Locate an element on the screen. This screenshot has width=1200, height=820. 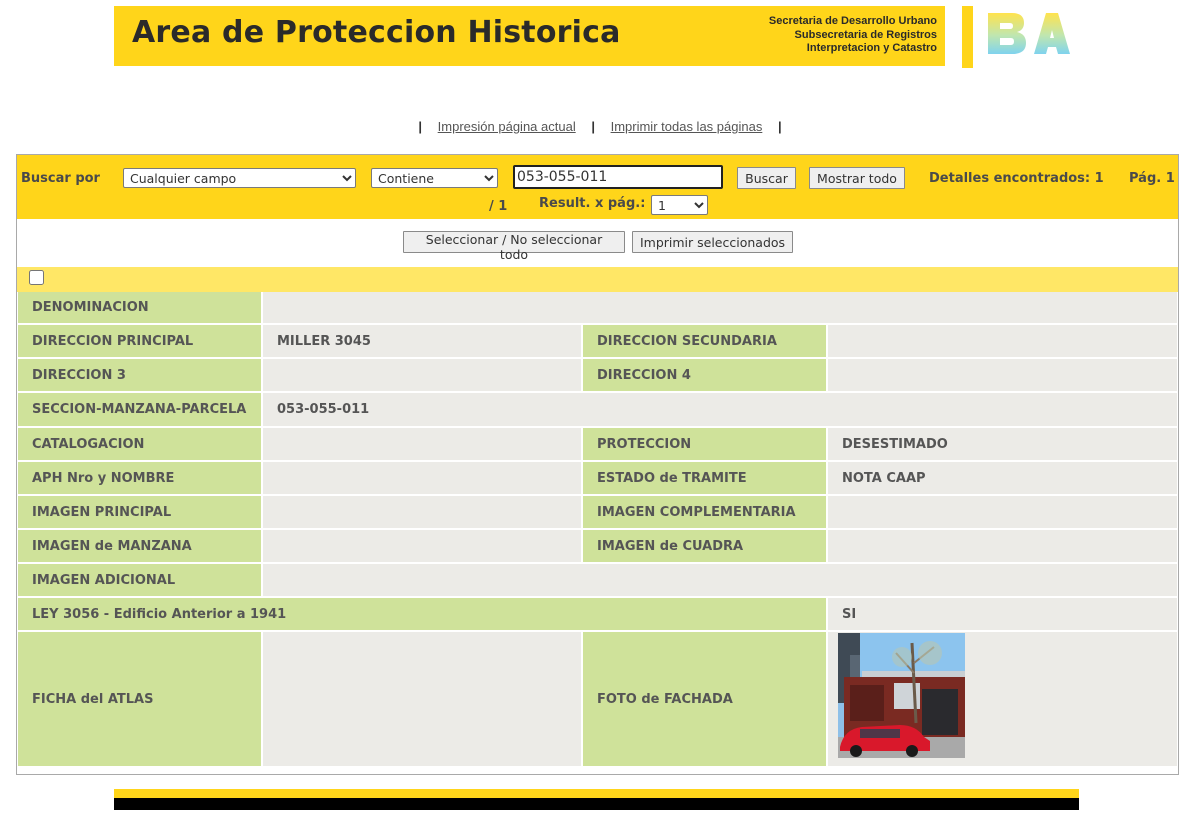
header-divider-bar is located at coordinates (967, 37).